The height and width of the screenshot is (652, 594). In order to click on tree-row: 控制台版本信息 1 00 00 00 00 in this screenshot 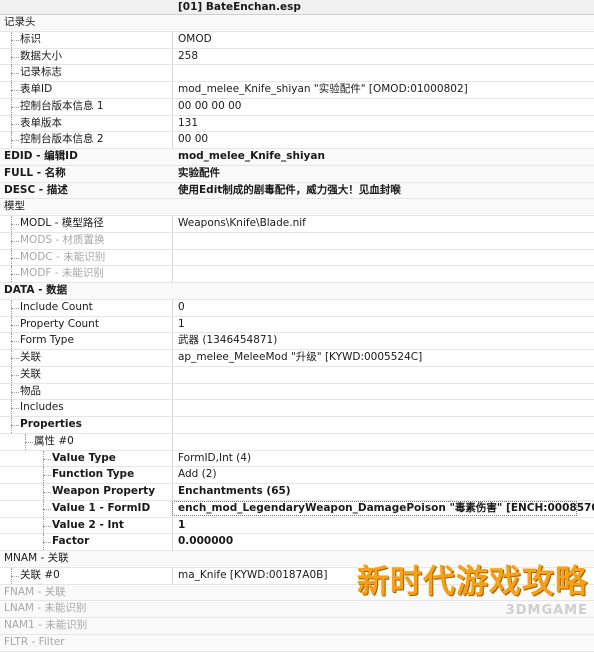, I will do `click(297, 107)`.